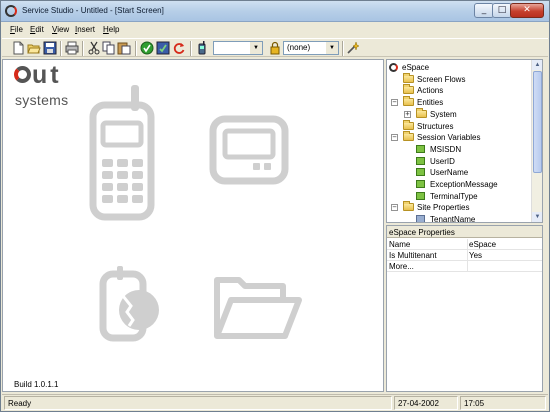 This screenshot has width=550, height=412. What do you see at coordinates (457, 161) in the screenshot?
I see `tree-item-userid: UserID` at bounding box center [457, 161].